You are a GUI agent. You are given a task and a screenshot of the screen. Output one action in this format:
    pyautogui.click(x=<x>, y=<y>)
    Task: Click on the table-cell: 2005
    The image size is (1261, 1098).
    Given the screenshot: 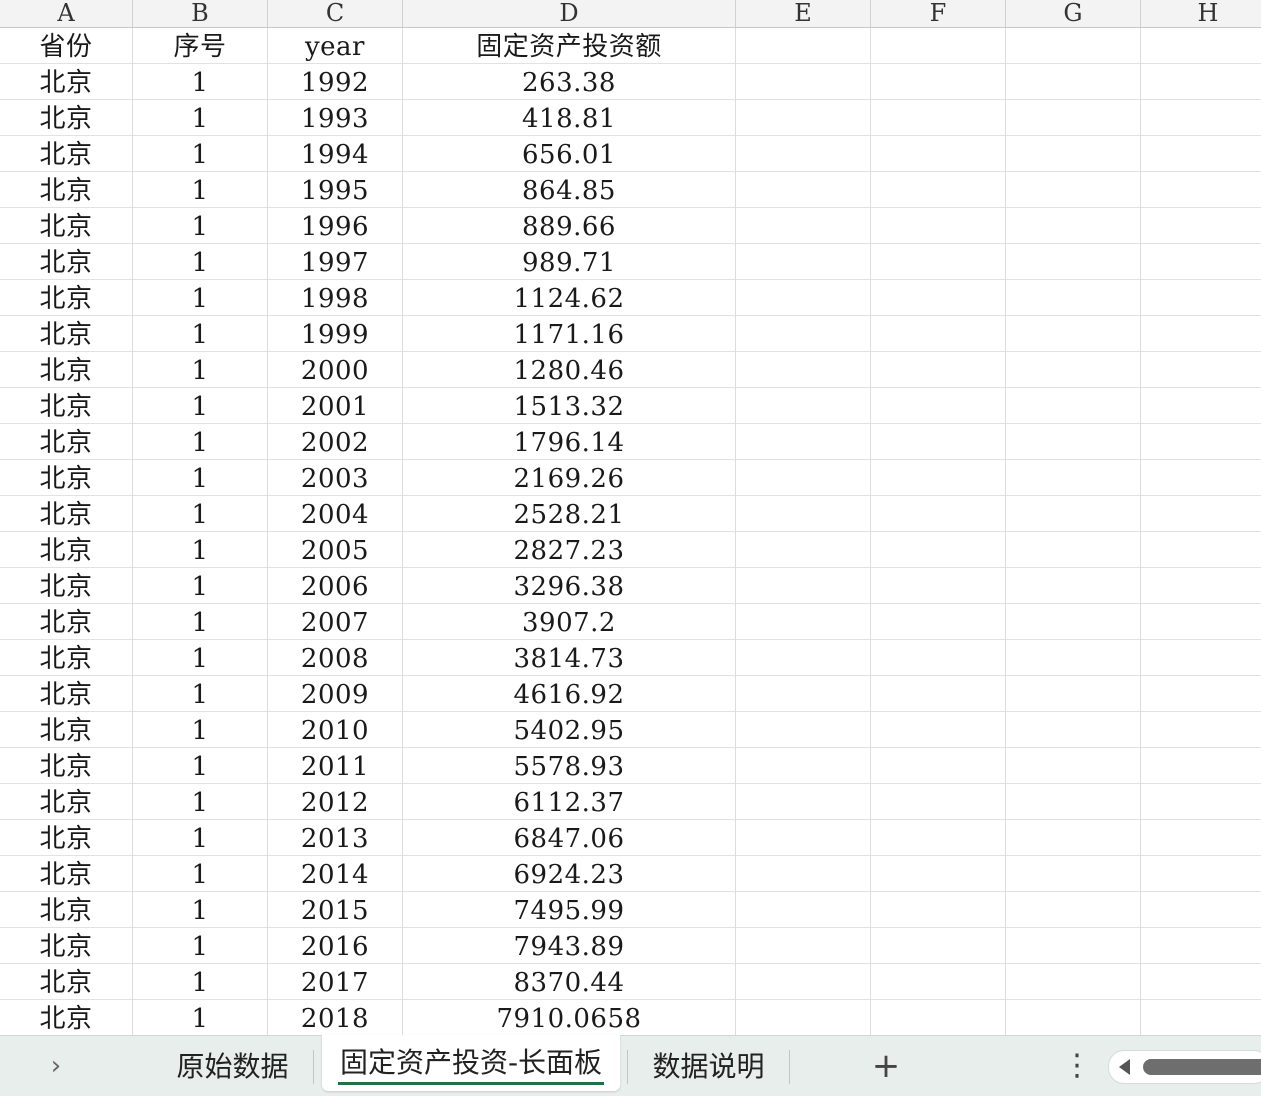 What is the action you would take?
    pyautogui.click(x=335, y=550)
    